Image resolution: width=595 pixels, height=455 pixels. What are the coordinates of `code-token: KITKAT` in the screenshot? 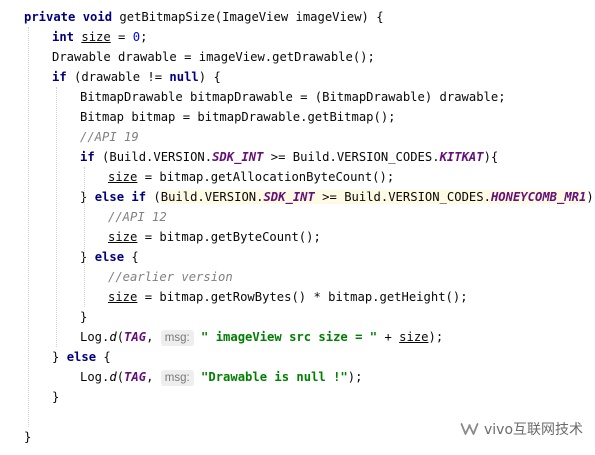 It's located at (461, 157).